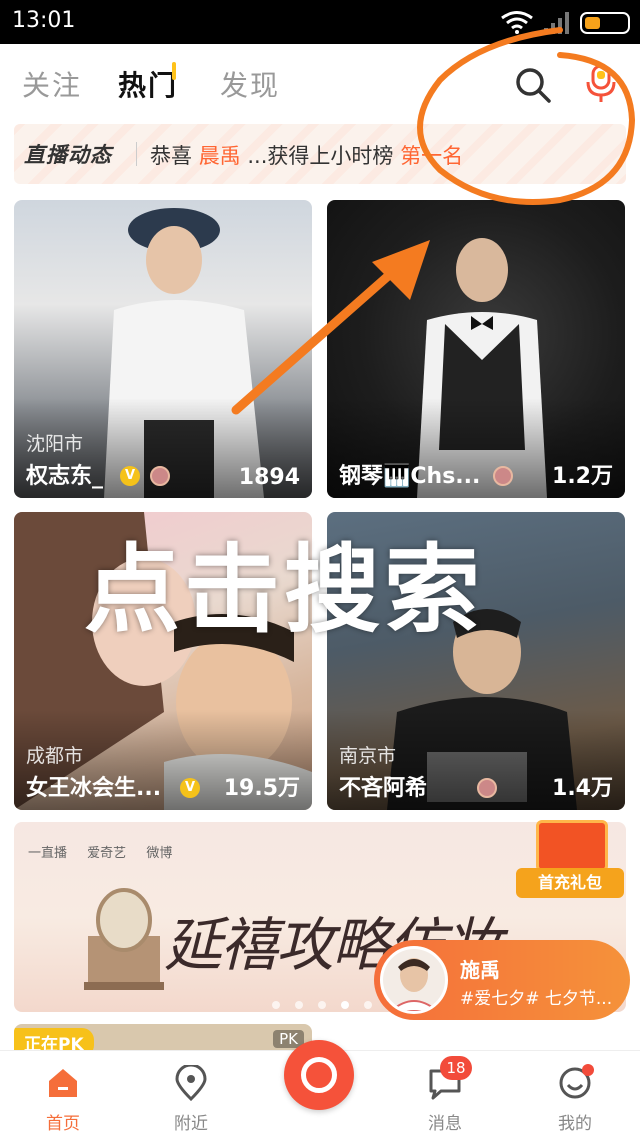 The image size is (640, 1138). Describe the element at coordinates (345, 1005) in the screenshot. I see `carousel-dot-active` at that location.